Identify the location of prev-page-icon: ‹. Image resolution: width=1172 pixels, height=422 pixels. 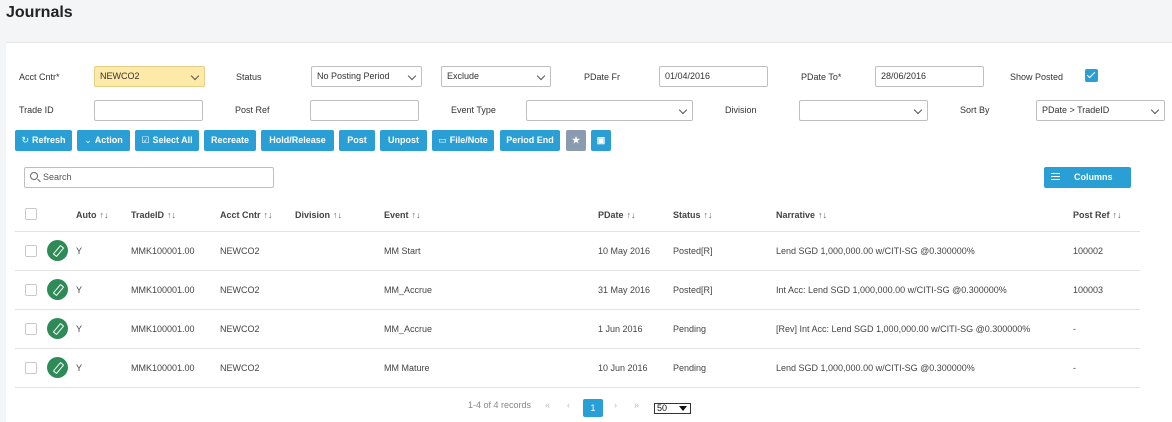
(568, 405).